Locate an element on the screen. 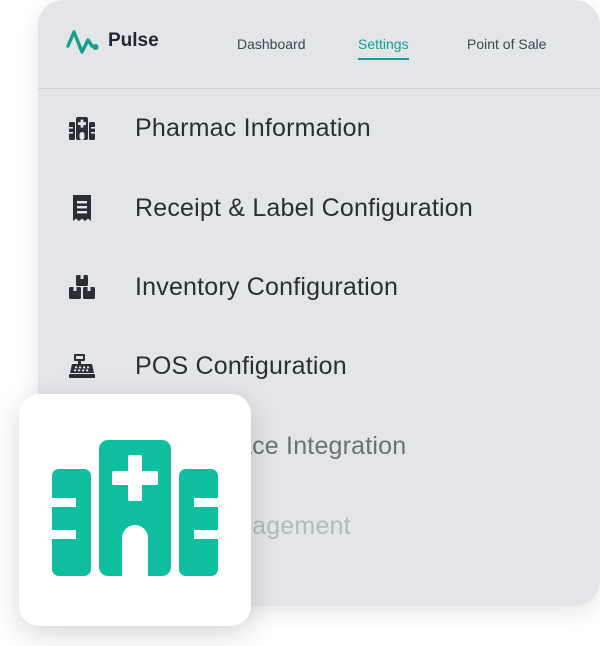 Image resolution: width=600 pixels, height=646 pixels. menu-label: nagement is located at coordinates (294, 525).